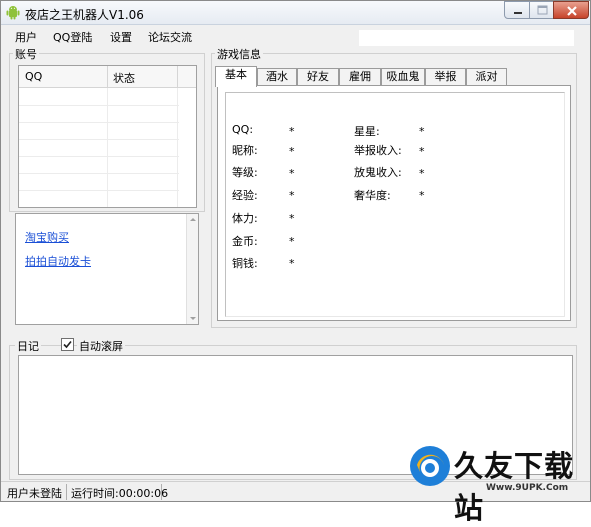  Describe the element at coordinates (245, 150) in the screenshot. I see `nickname-label: 昵称:` at that location.